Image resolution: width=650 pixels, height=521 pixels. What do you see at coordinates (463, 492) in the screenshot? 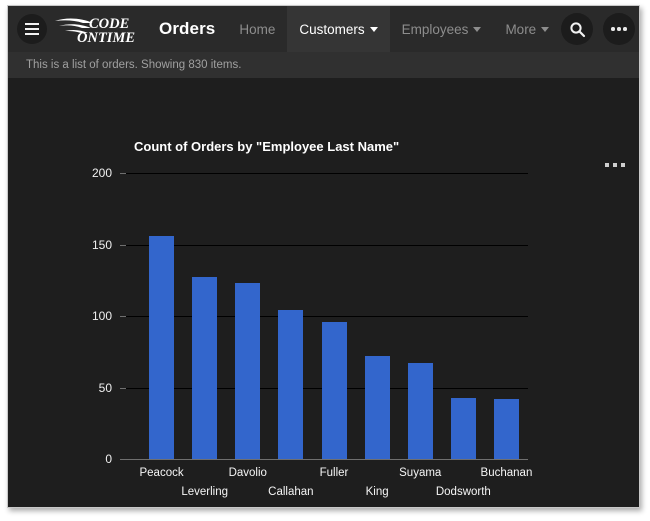
I see `x-axis-label: Dodsworth` at bounding box center [463, 492].